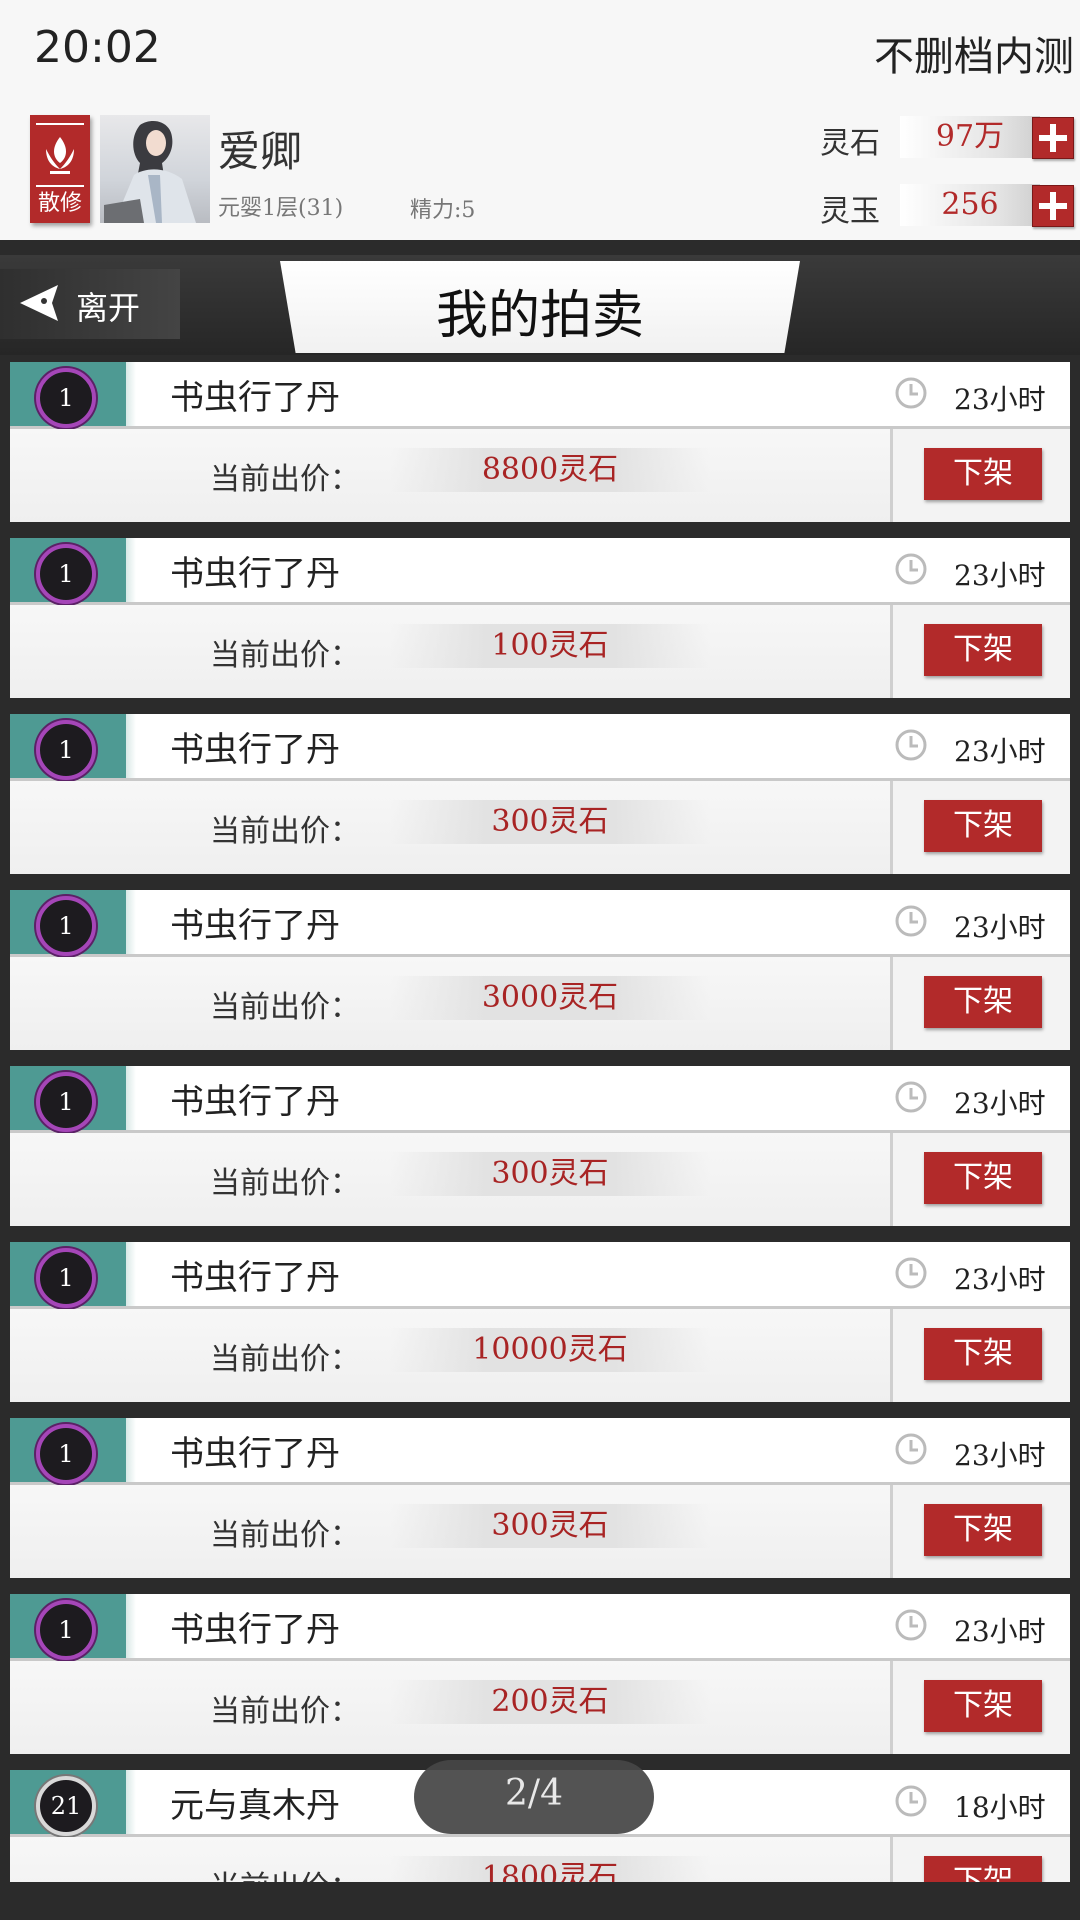  What do you see at coordinates (443, 210) in the screenshot?
I see `player-energy: 精力:5` at bounding box center [443, 210].